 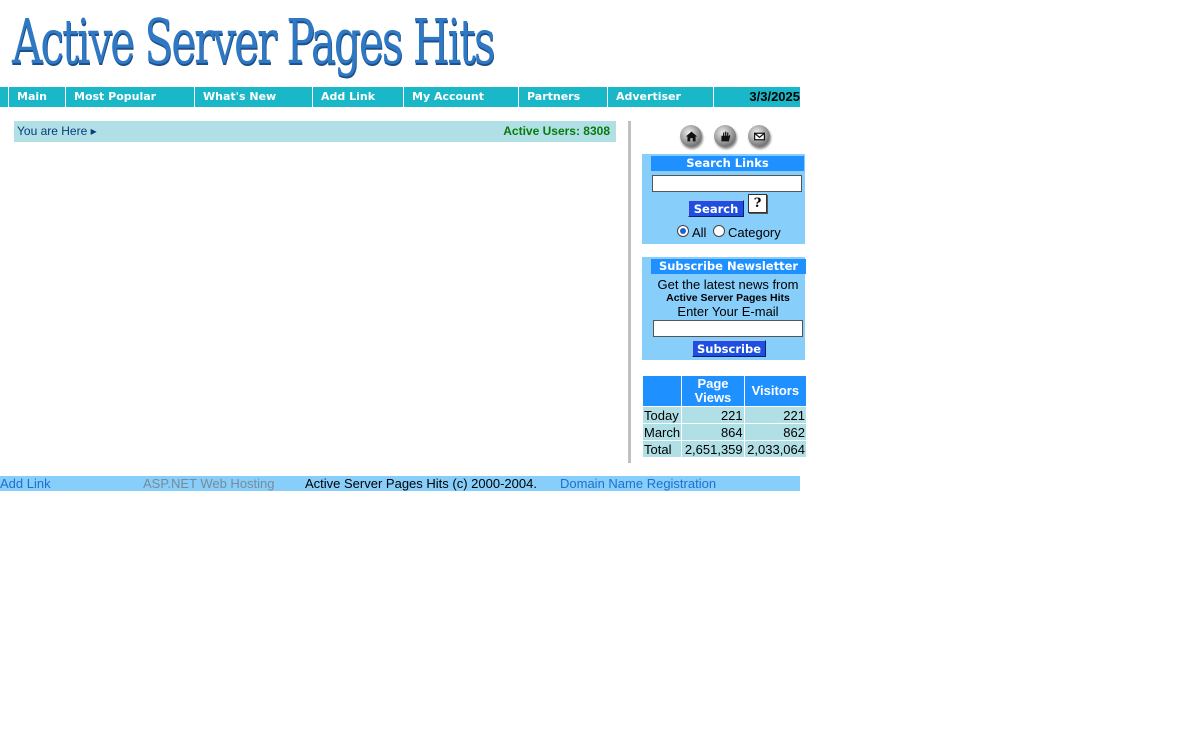 I want to click on search-input, so click(x=727, y=183).